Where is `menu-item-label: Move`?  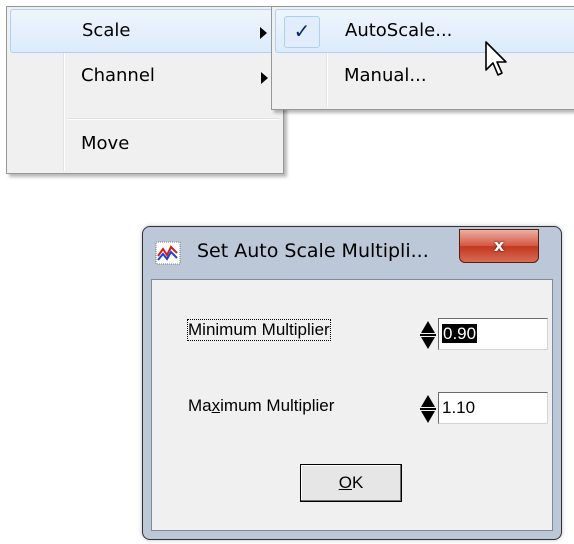 menu-item-label: Move is located at coordinates (105, 143).